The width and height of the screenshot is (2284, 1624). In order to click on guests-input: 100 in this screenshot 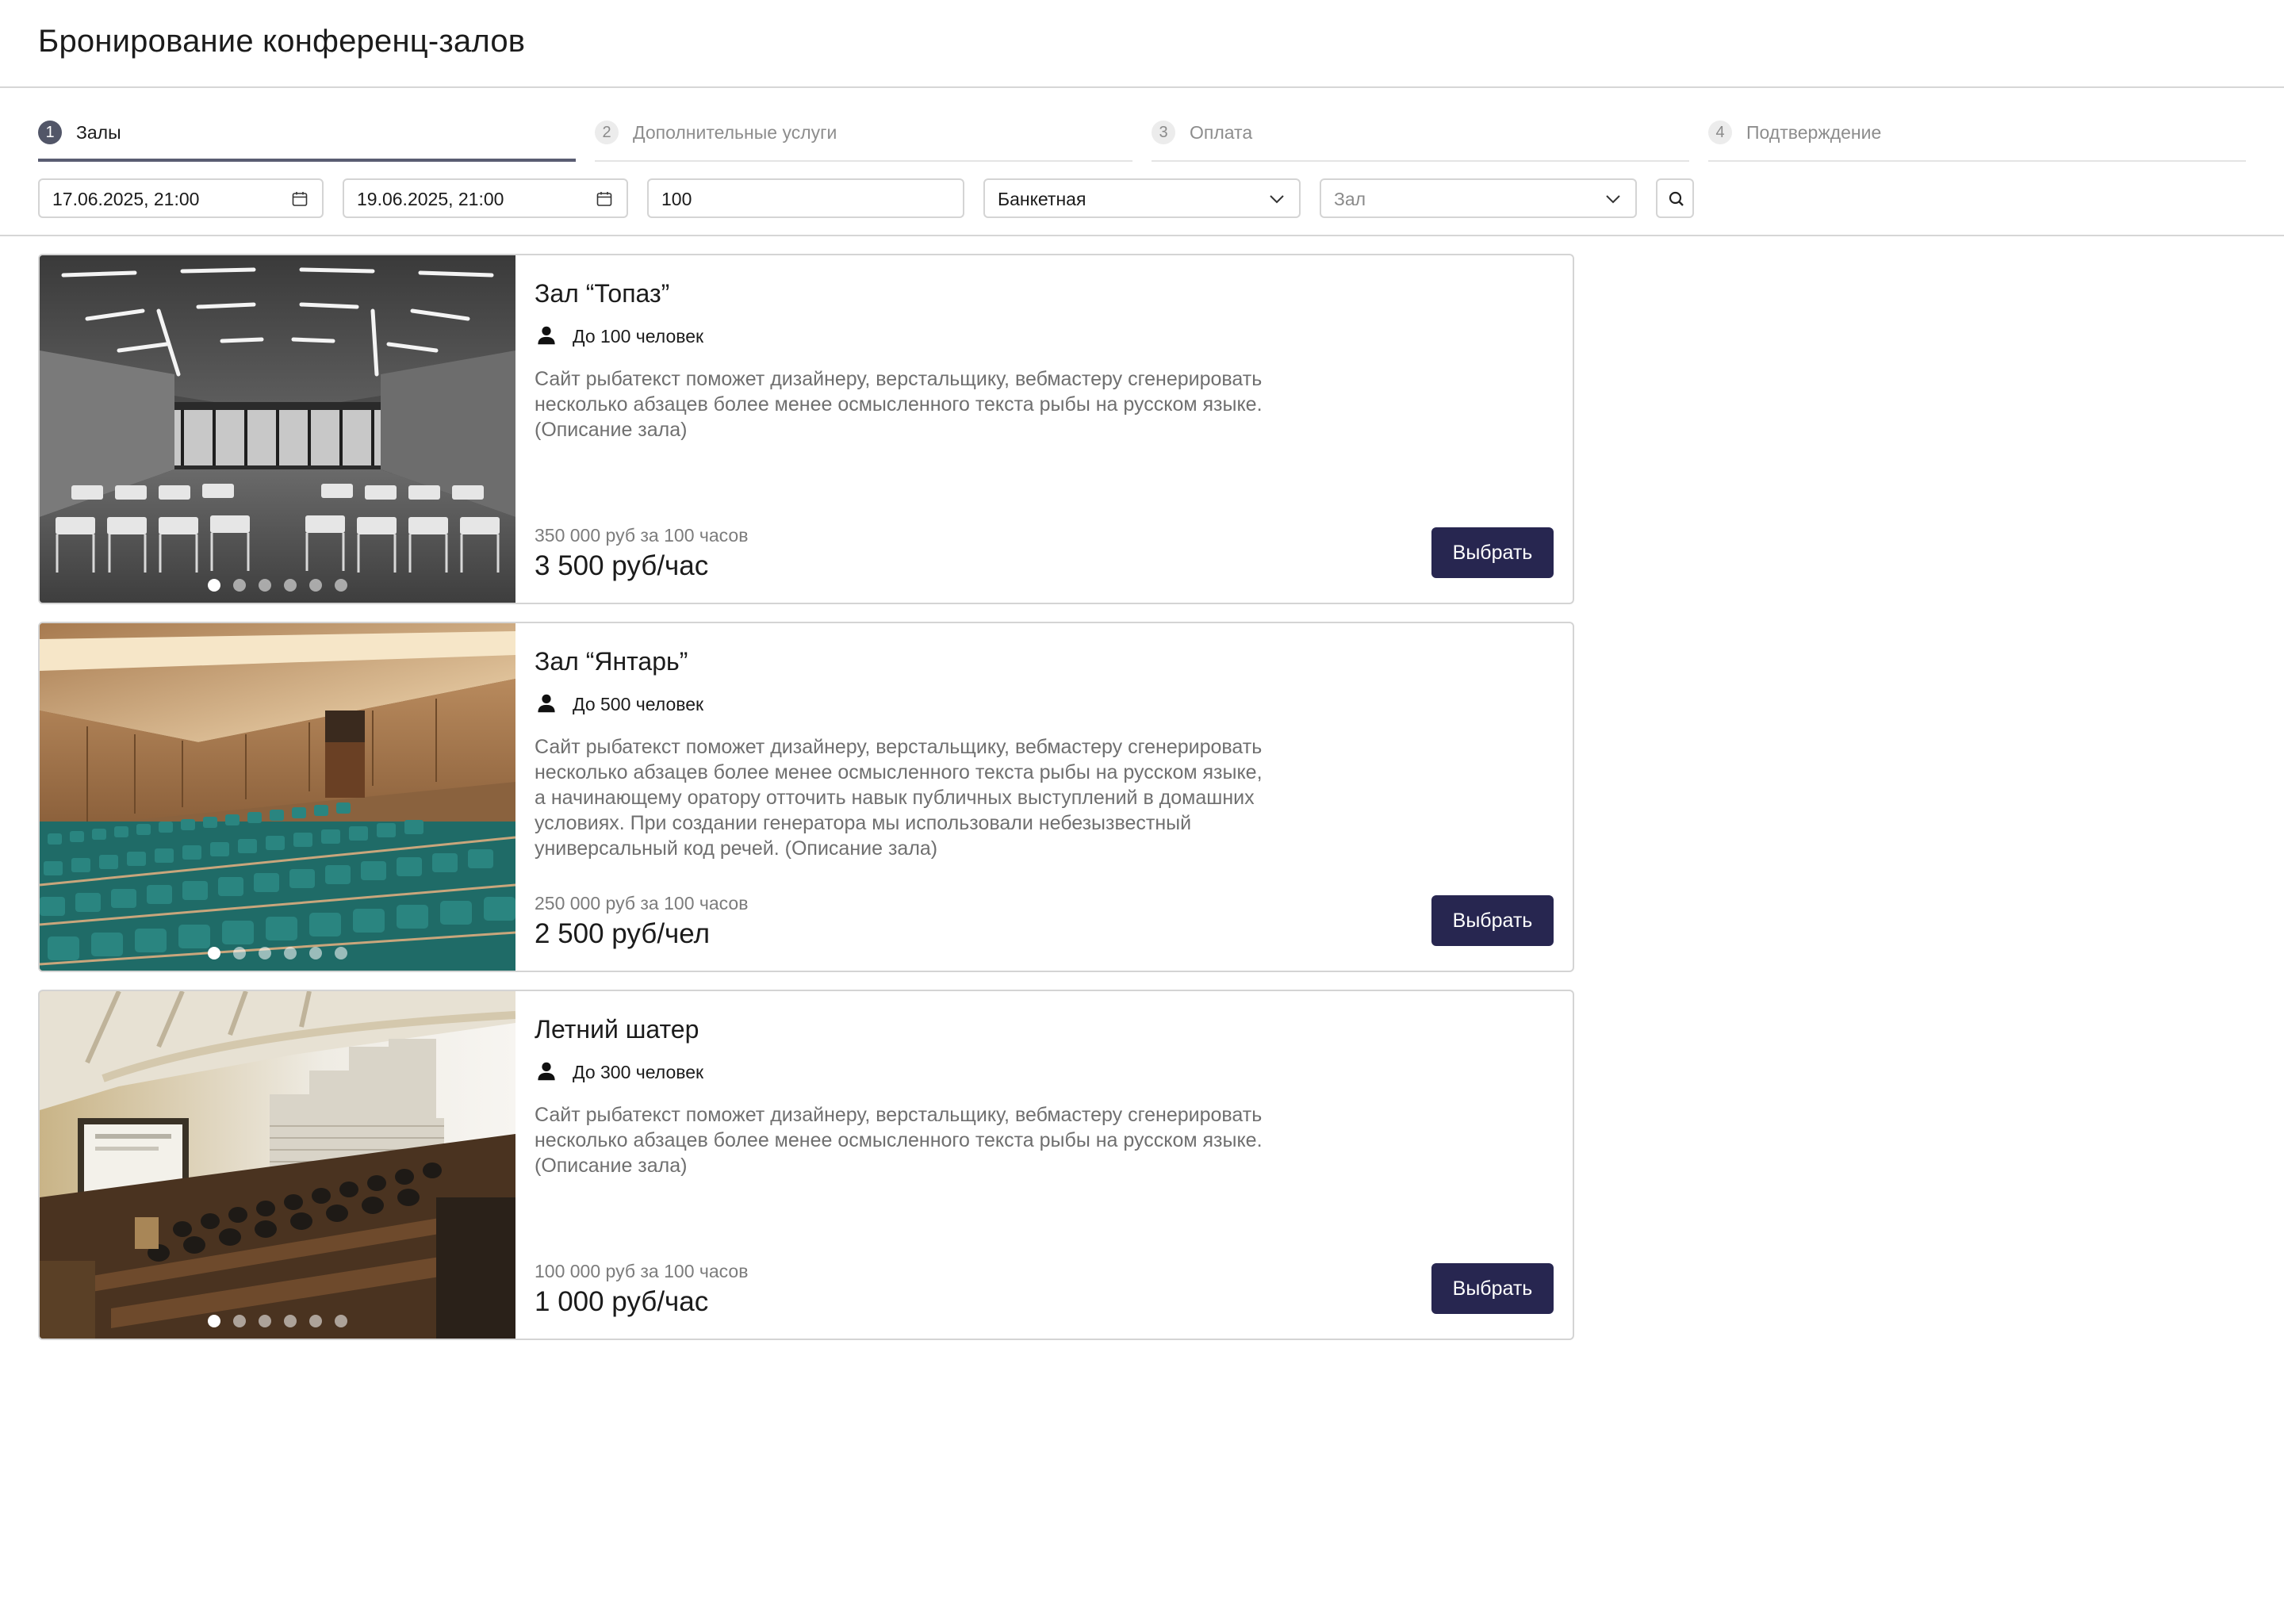, I will do `click(805, 198)`.